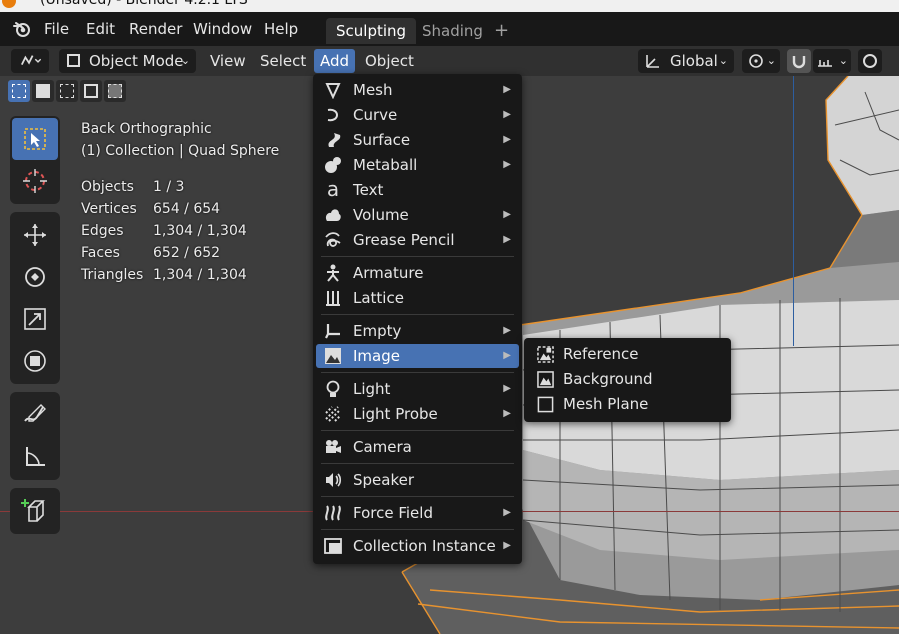  I want to click on add-menu-camera: Camera, so click(417, 447).